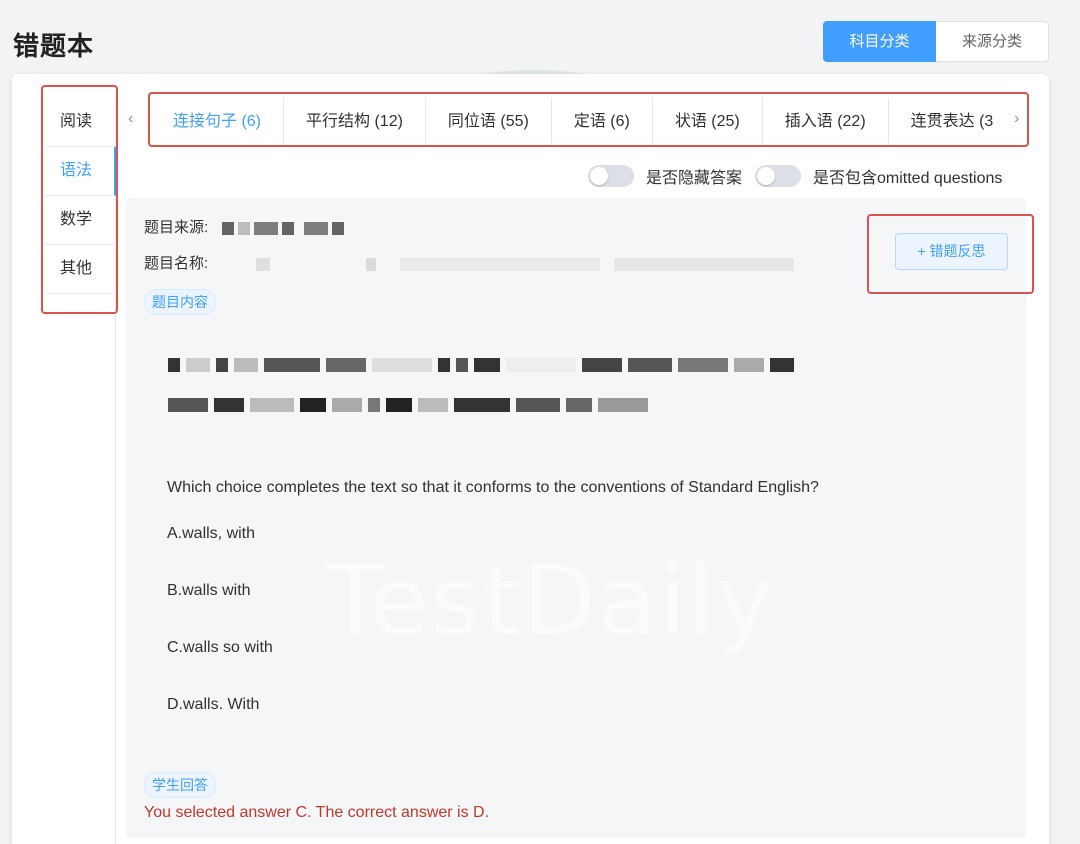  I want to click on answer-option-b: B.walls with, so click(209, 591).